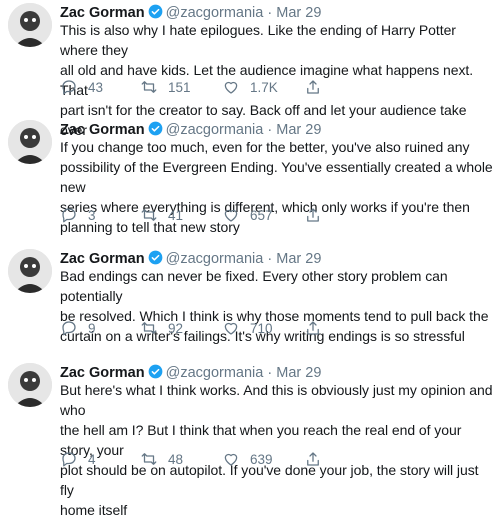 Image resolution: width=500 pixels, height=520 pixels. Describe the element at coordinates (261, 215) in the screenshot. I see `like-count: 657` at that location.